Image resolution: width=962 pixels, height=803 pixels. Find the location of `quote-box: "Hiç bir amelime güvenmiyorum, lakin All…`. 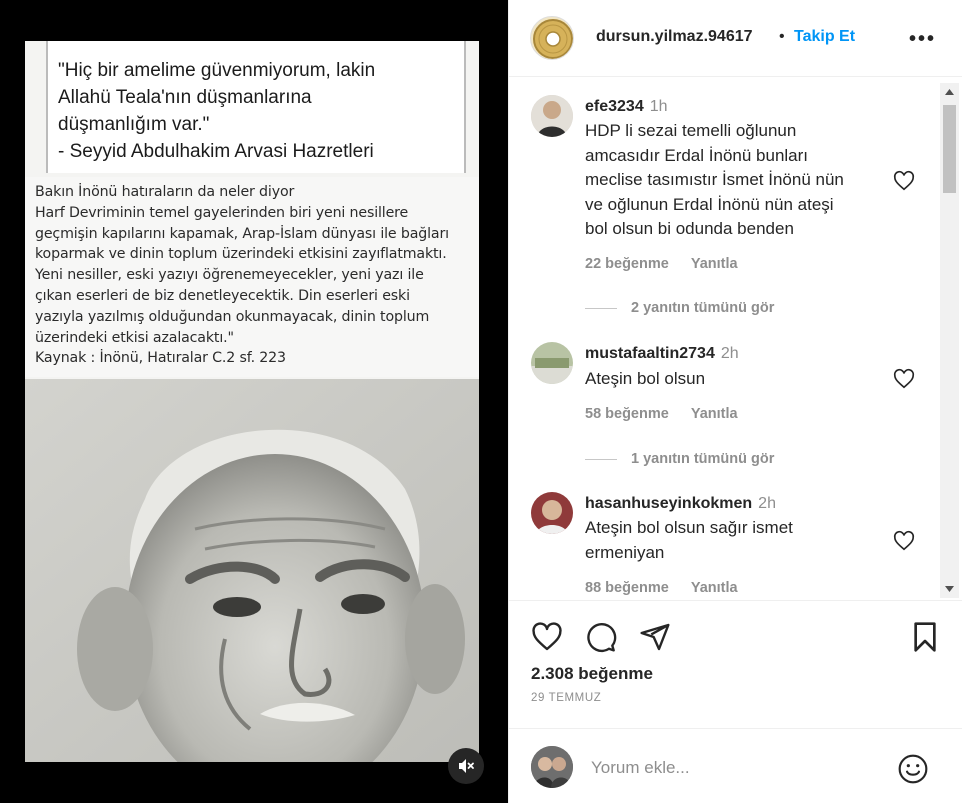

quote-box: "Hiç bir amelime güvenmiyorum, lakin All… is located at coordinates (256, 107).